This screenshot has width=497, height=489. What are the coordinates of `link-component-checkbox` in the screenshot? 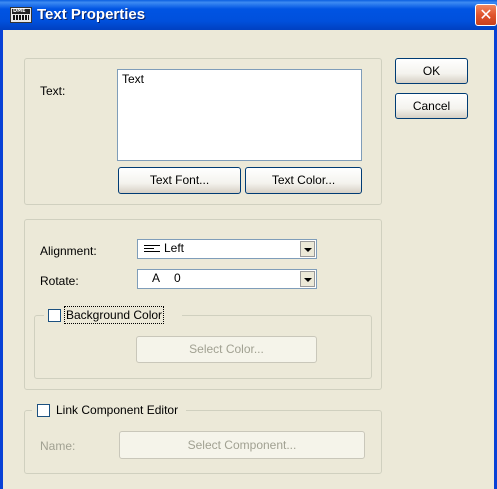 It's located at (43, 410).